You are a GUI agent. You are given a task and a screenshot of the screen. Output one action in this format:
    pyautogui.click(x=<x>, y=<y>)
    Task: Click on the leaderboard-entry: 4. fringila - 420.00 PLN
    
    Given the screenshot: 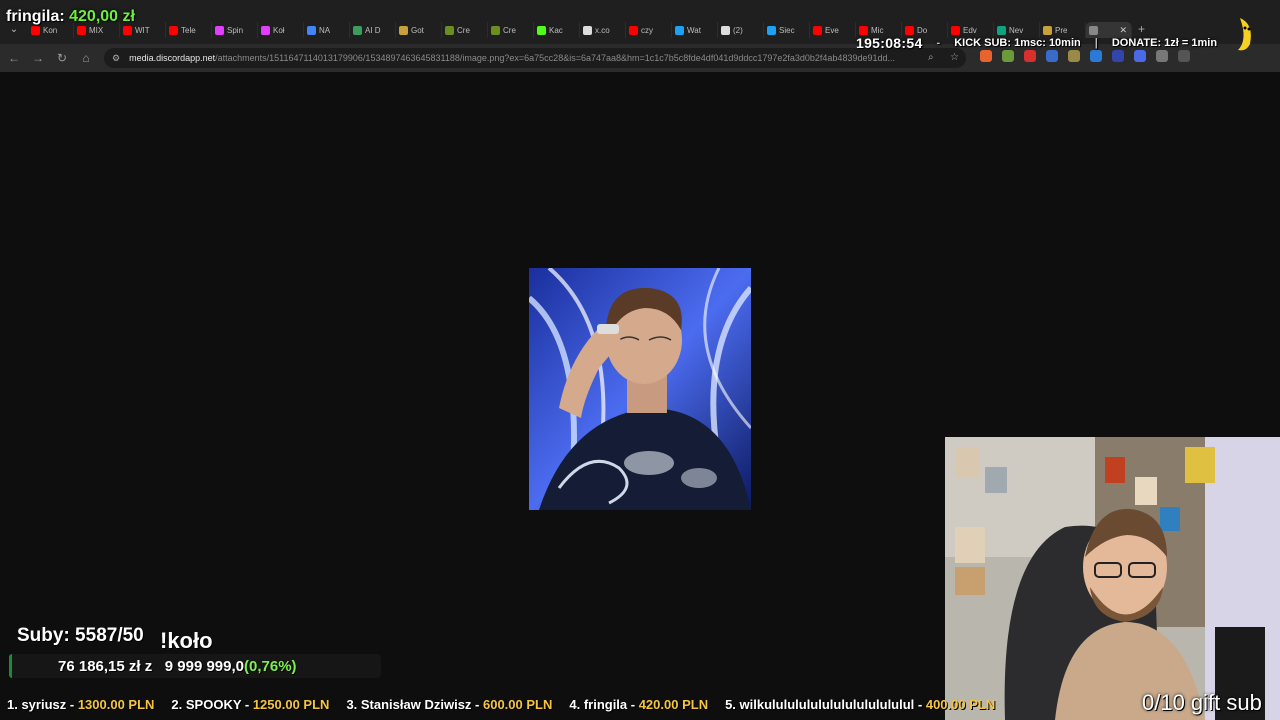 What is the action you would take?
    pyautogui.click(x=638, y=704)
    